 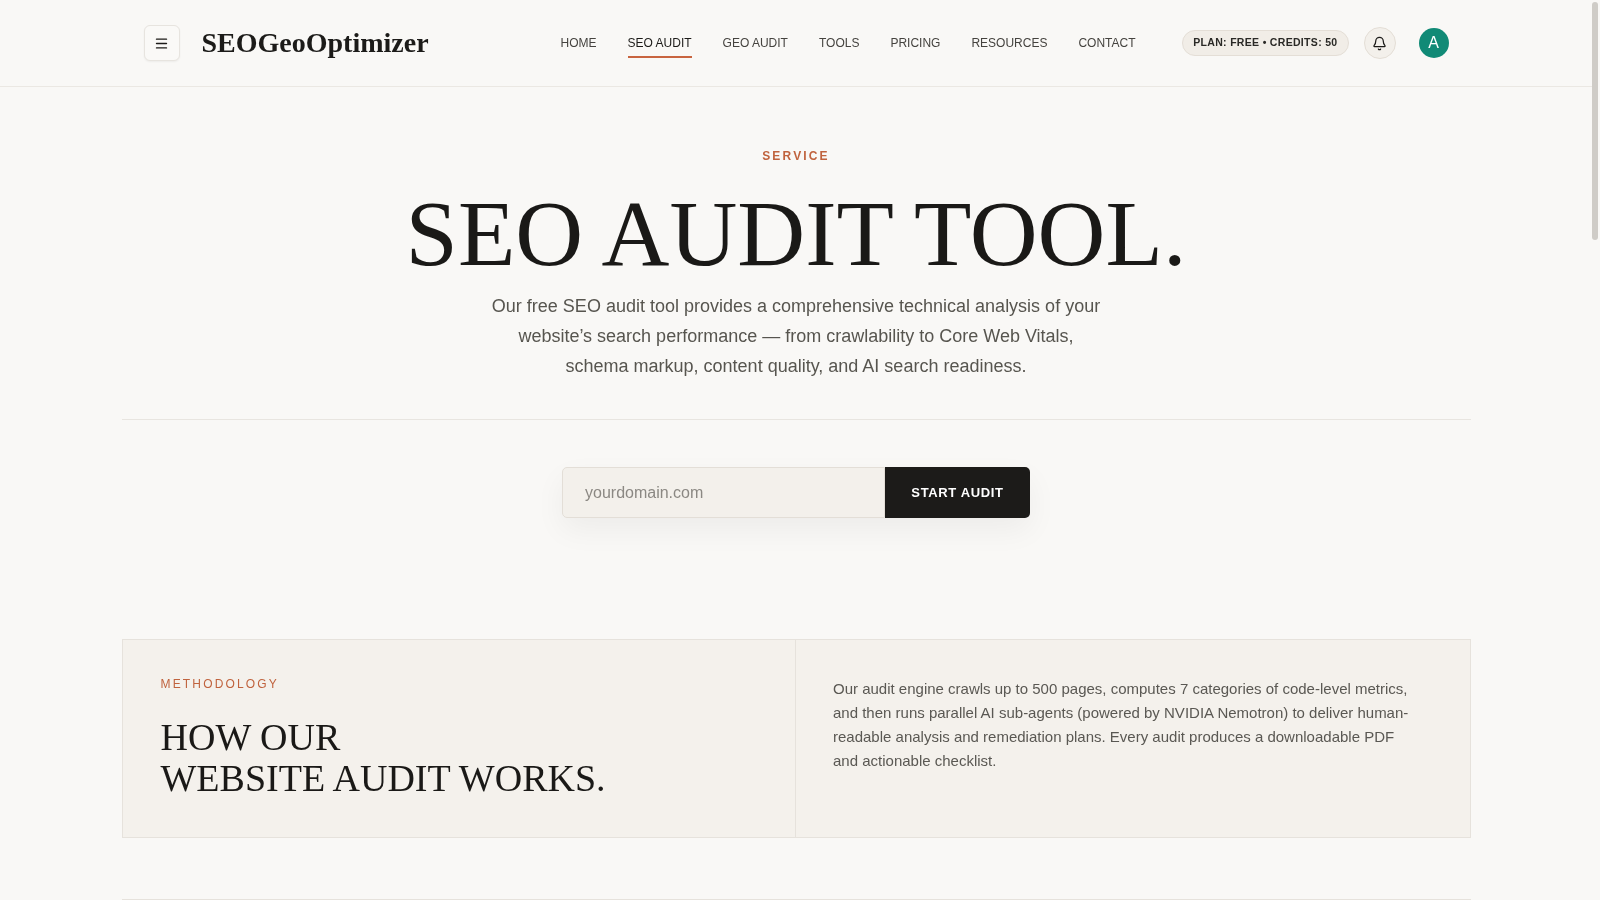 What do you see at coordinates (723, 492) in the screenshot?
I see `domain-input-field: yourdomain.com` at bounding box center [723, 492].